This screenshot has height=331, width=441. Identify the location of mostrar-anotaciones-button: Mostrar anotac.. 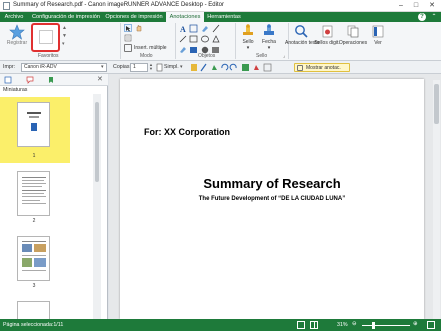
(322, 67).